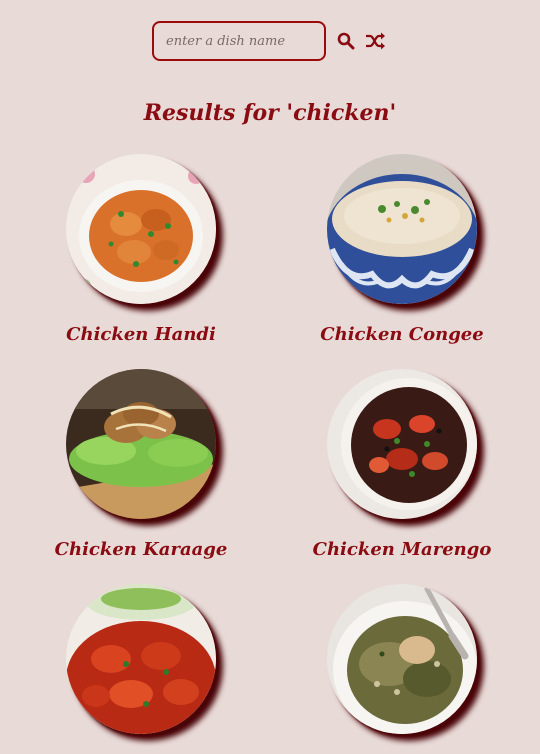 The height and width of the screenshot is (754, 540). I want to click on recipe-card: Chicken Karaage, so click(141, 464).